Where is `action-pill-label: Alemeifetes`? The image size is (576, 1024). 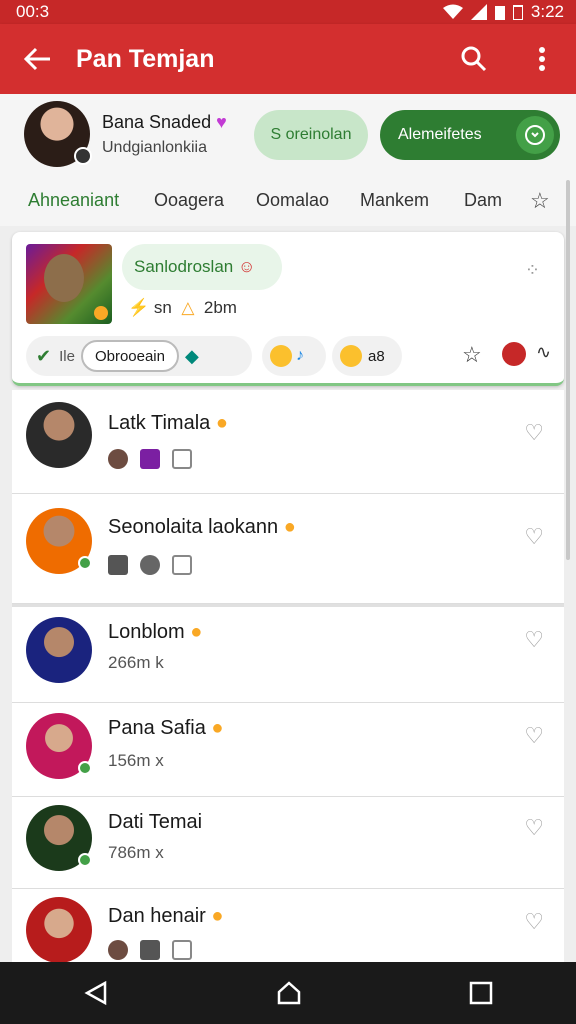 action-pill-label: Alemeifetes is located at coordinates (440, 134).